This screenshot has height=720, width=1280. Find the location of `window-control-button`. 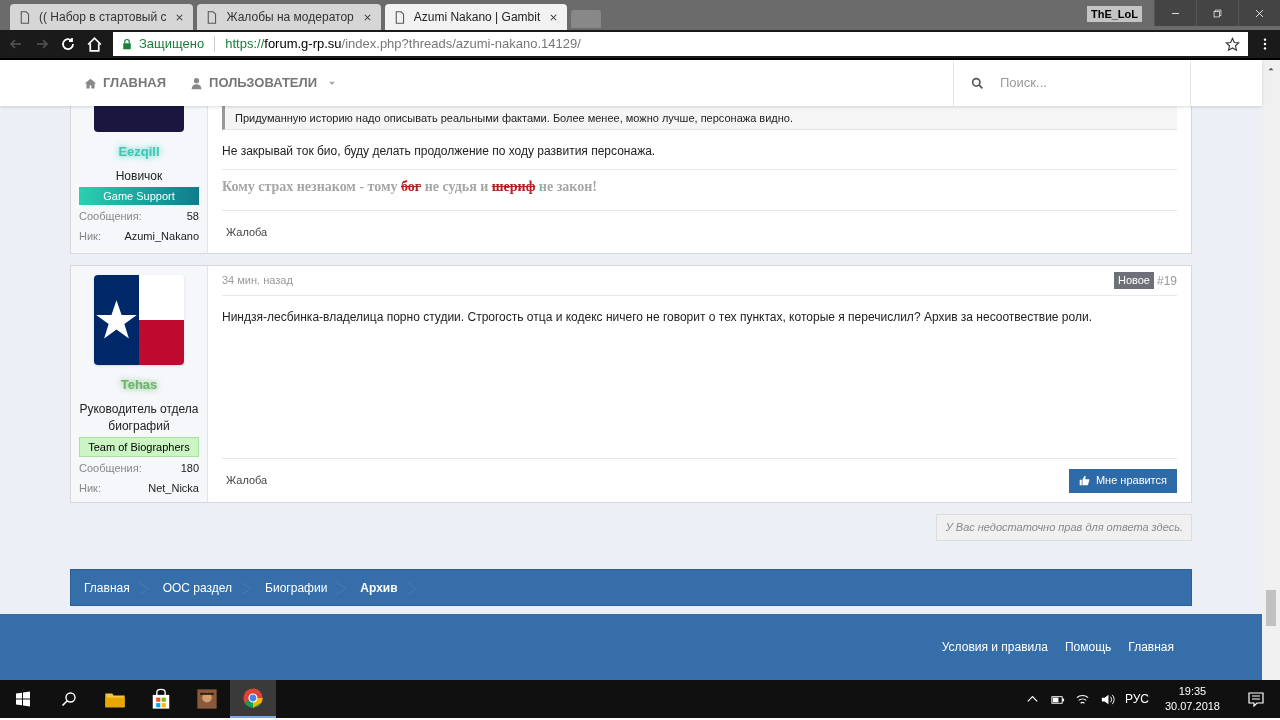

window-control-button is located at coordinates (1217, 13).